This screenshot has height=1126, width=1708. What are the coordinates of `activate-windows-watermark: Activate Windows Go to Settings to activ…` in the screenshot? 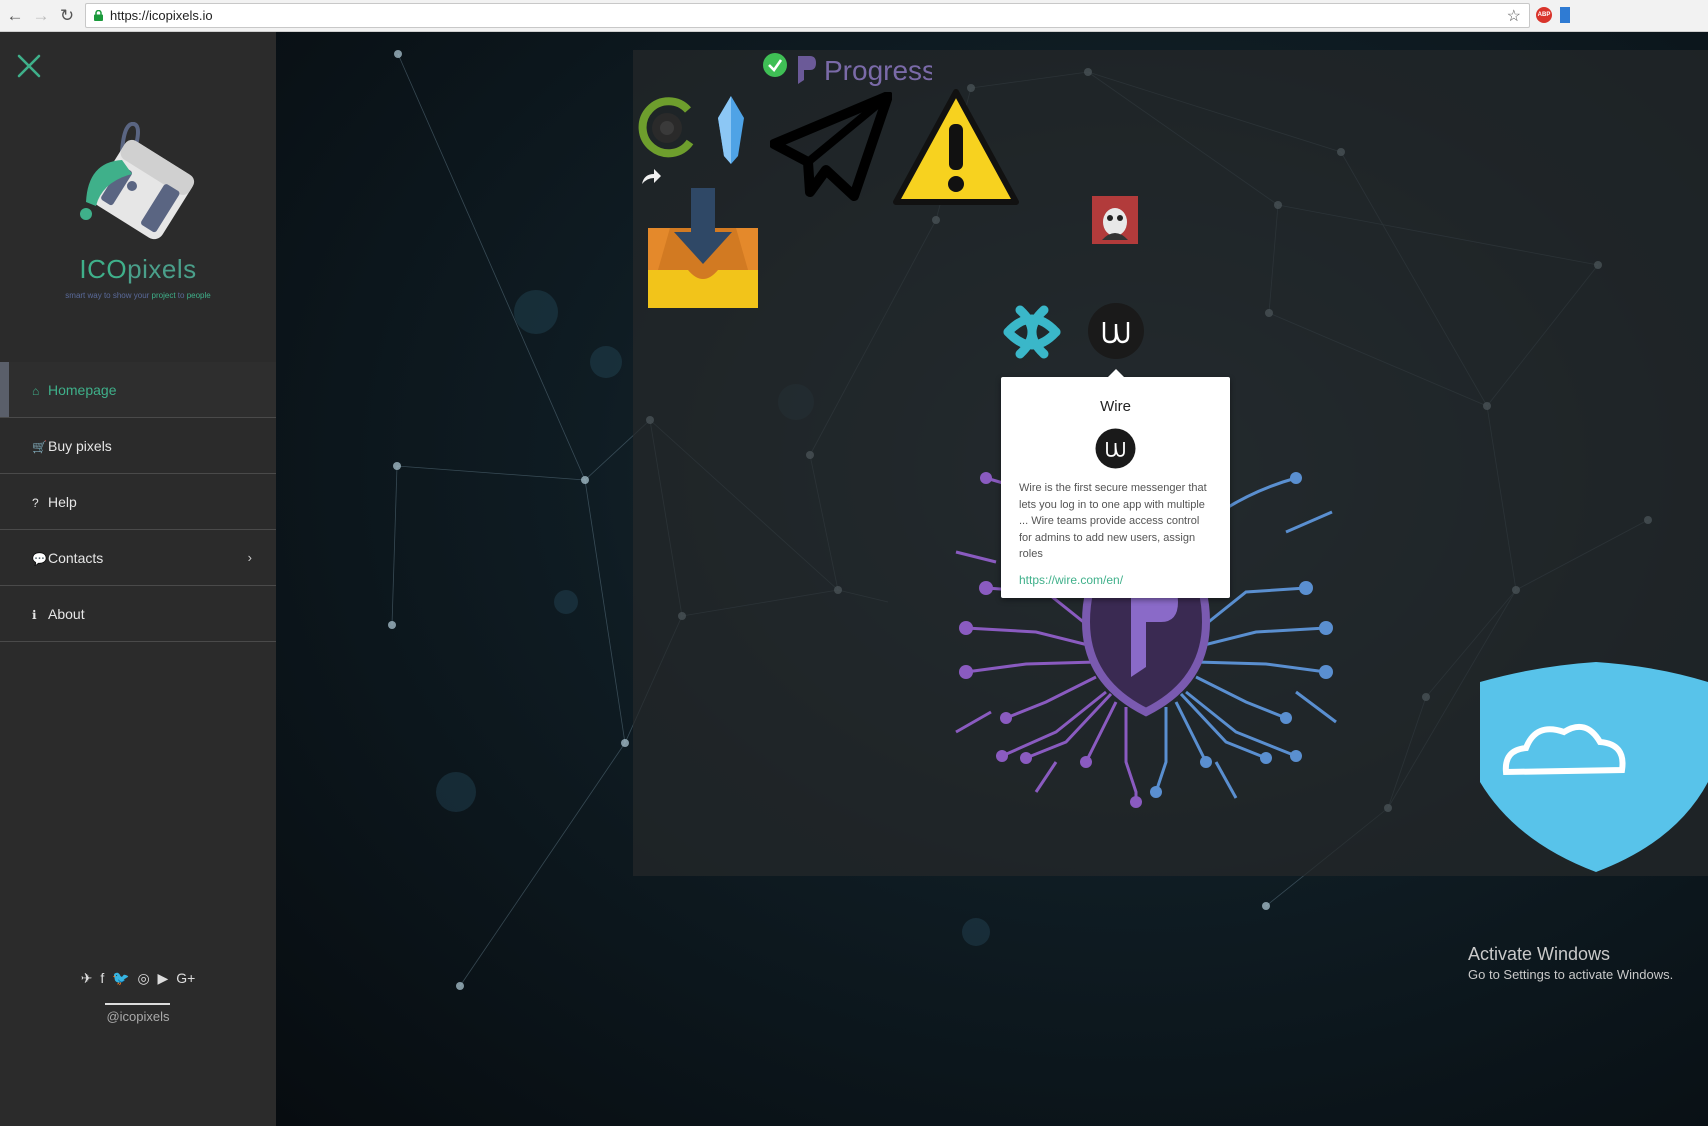 It's located at (1570, 963).